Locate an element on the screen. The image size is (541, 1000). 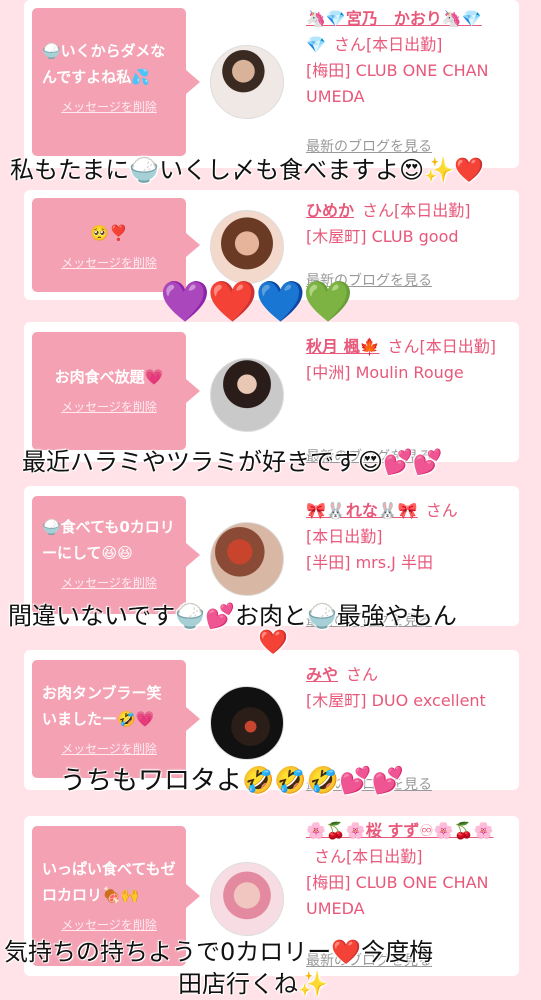
cast-name-link: 🌸🍒🌸桜 すず♾🌸🍒🌸 is located at coordinates (399, 830).